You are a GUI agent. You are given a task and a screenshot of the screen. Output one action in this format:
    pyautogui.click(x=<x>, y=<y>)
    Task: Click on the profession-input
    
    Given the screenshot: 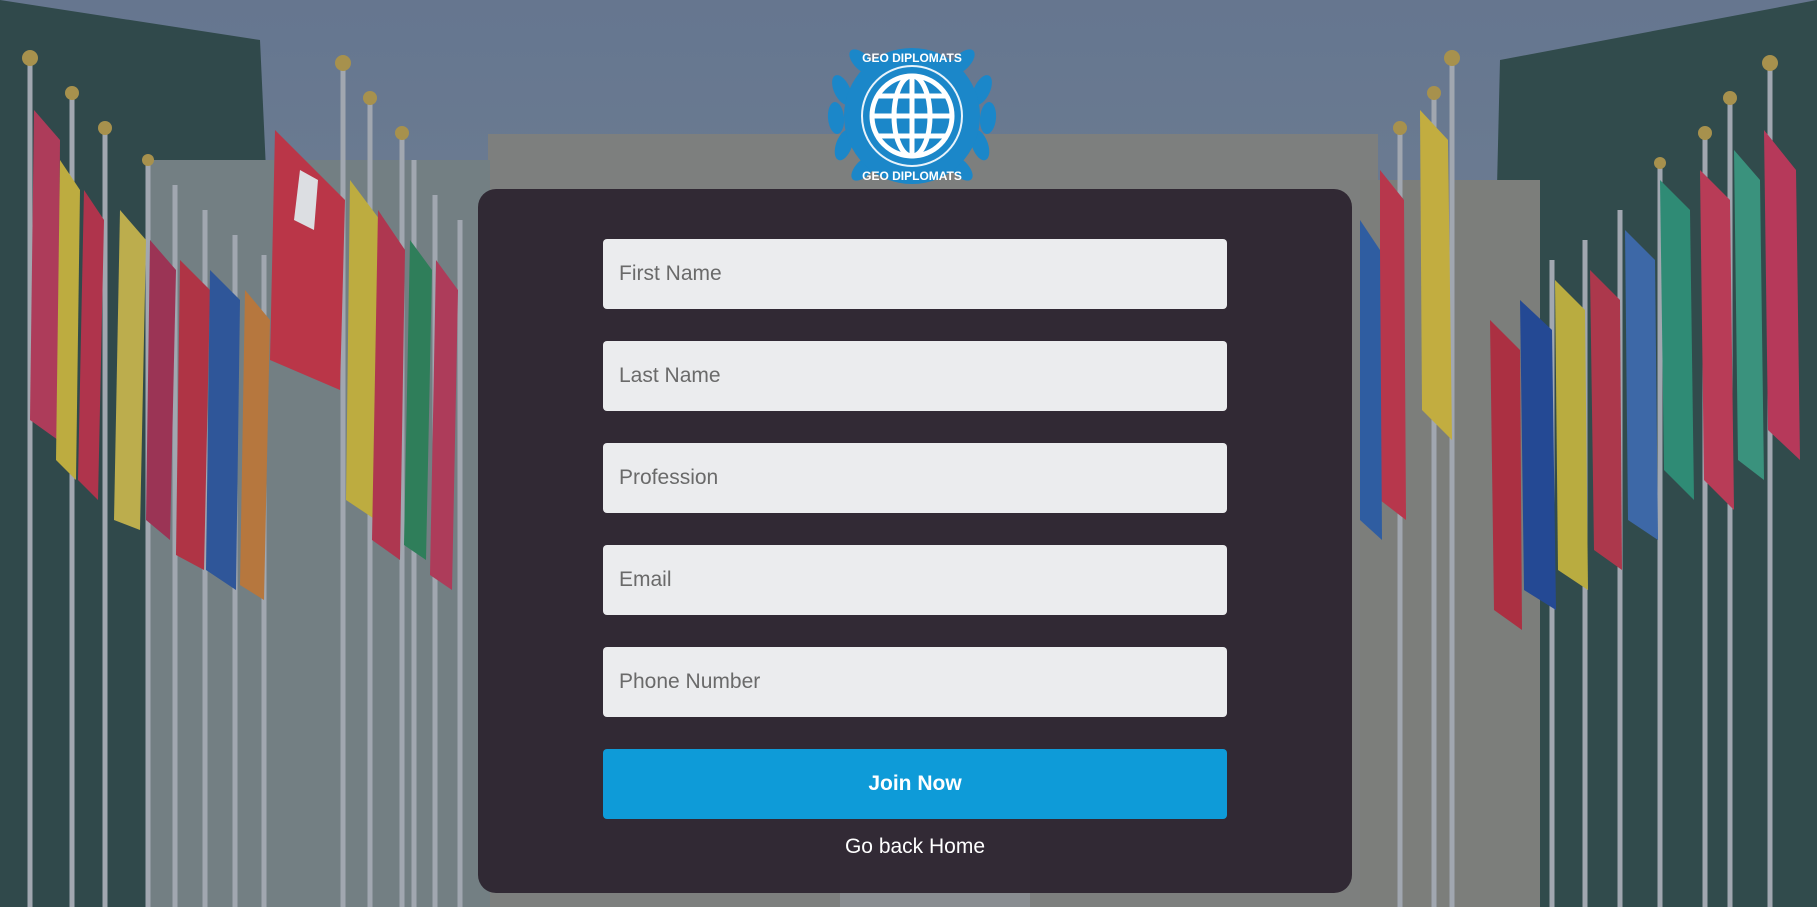 What is the action you would take?
    pyautogui.click(x=915, y=478)
    